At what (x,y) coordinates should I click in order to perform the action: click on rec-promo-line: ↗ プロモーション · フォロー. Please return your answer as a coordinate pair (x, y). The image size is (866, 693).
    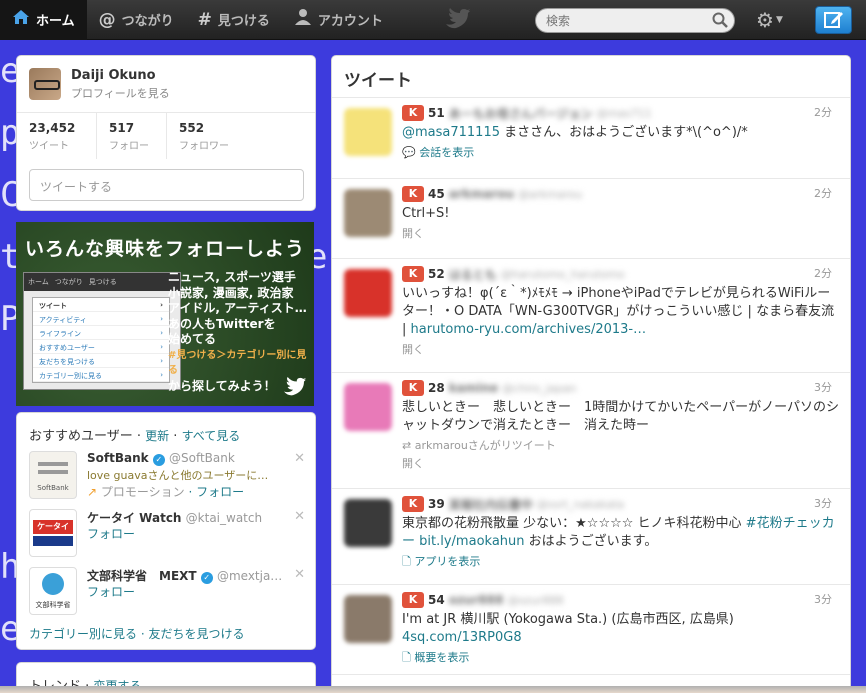
    Looking at the image, I should click on (166, 492).